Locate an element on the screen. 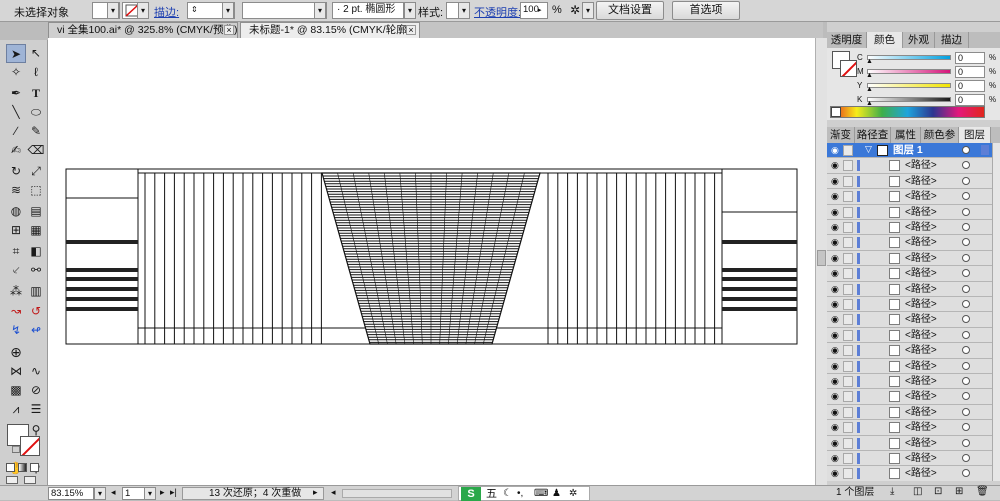 This screenshot has height=501, width=1000. curve-anchor-icon: ↺ is located at coordinates (36, 311).